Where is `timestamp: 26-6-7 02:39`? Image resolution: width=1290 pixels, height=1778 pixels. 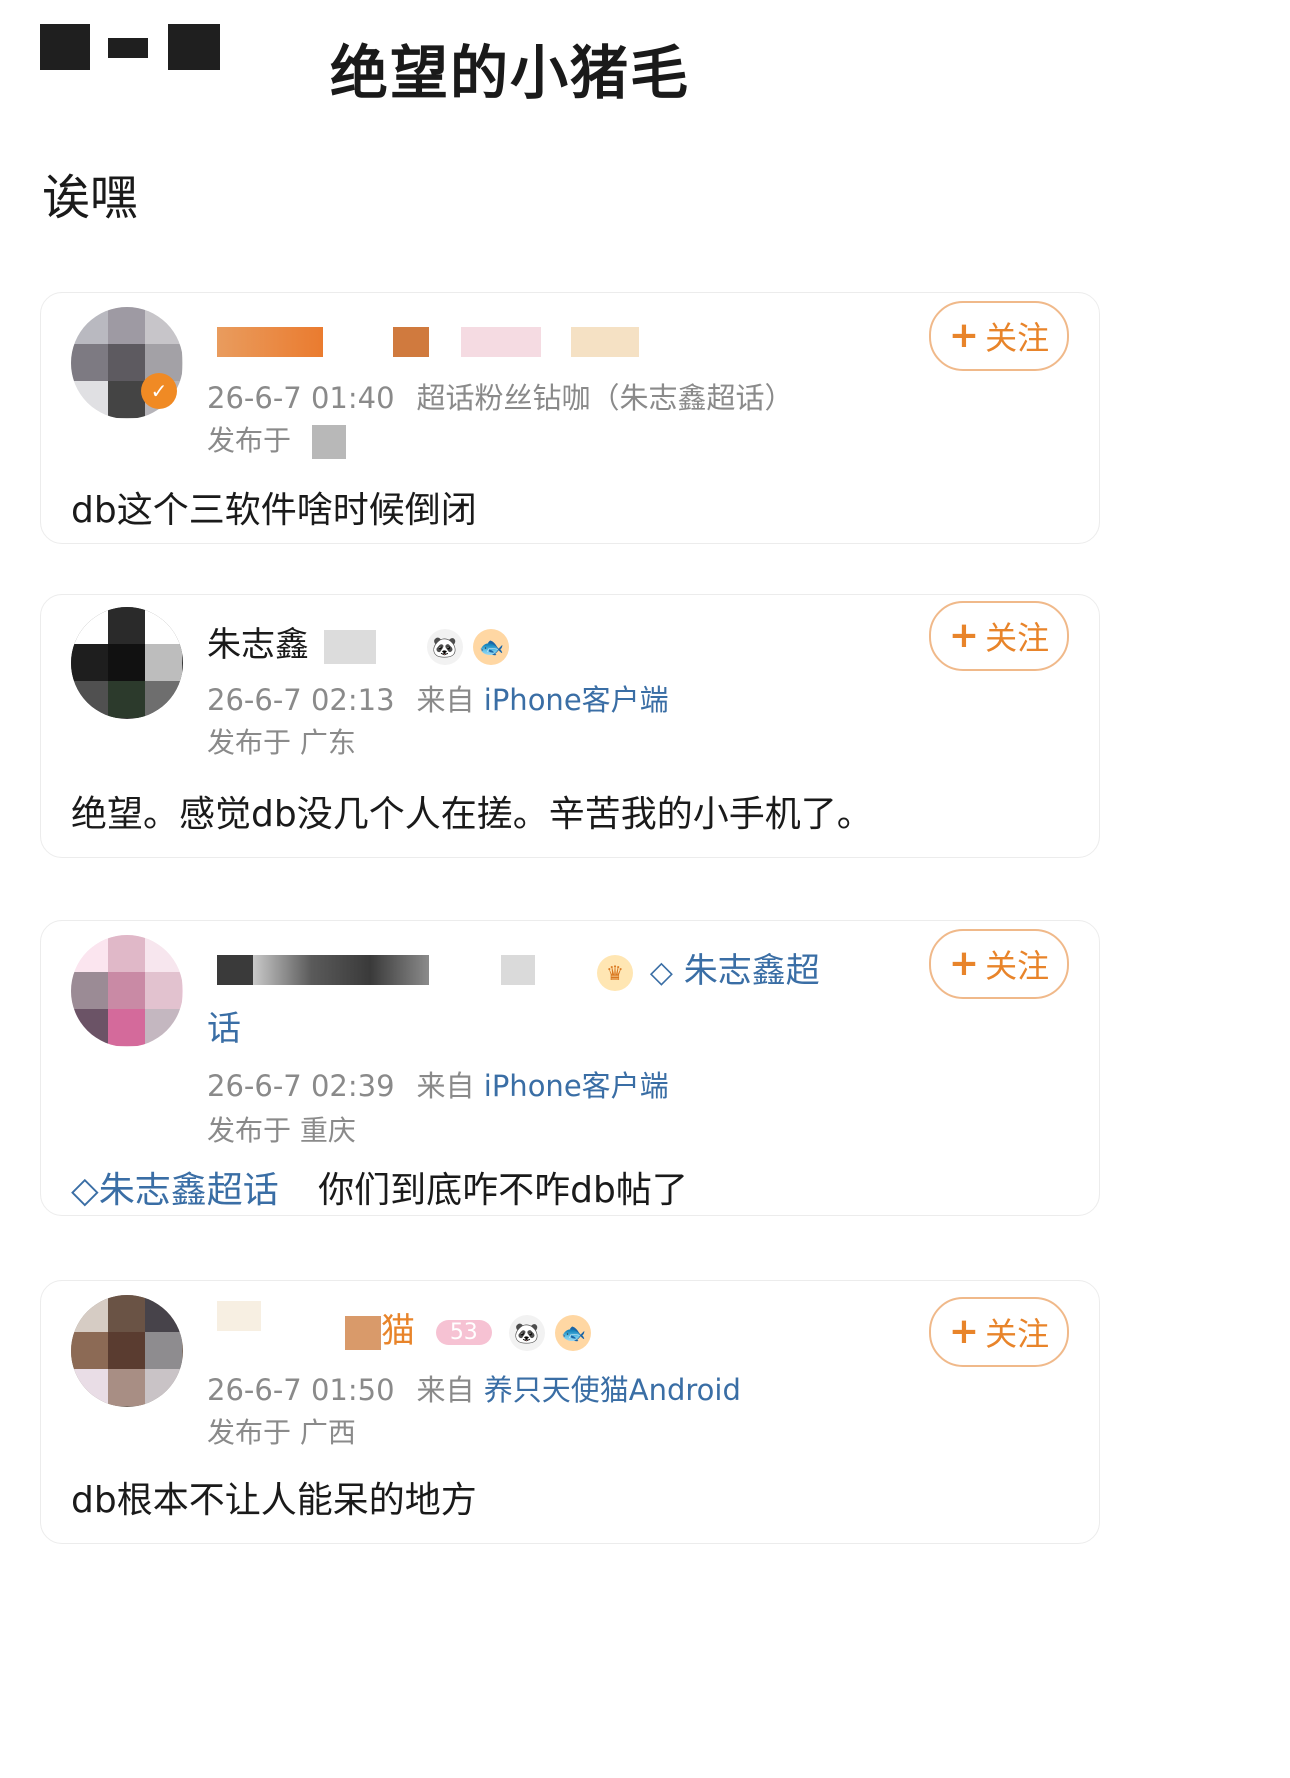 timestamp: 26-6-7 02:39 is located at coordinates (301, 1086).